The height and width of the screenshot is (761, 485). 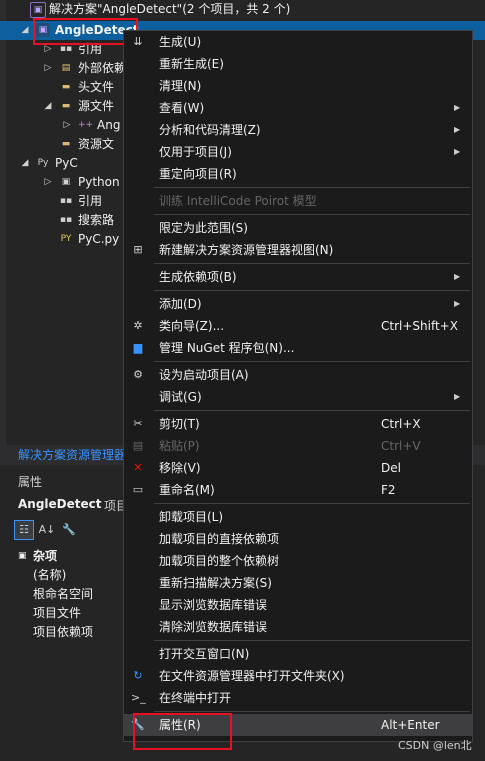 I want to click on menu-item-shortcut: Alt+Enter, so click(x=410, y=725).